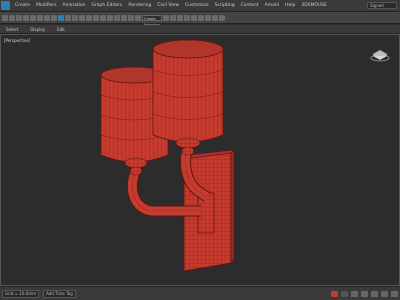 The width and height of the screenshot is (400, 300). I want to click on menu-content: Content, so click(250, 5).